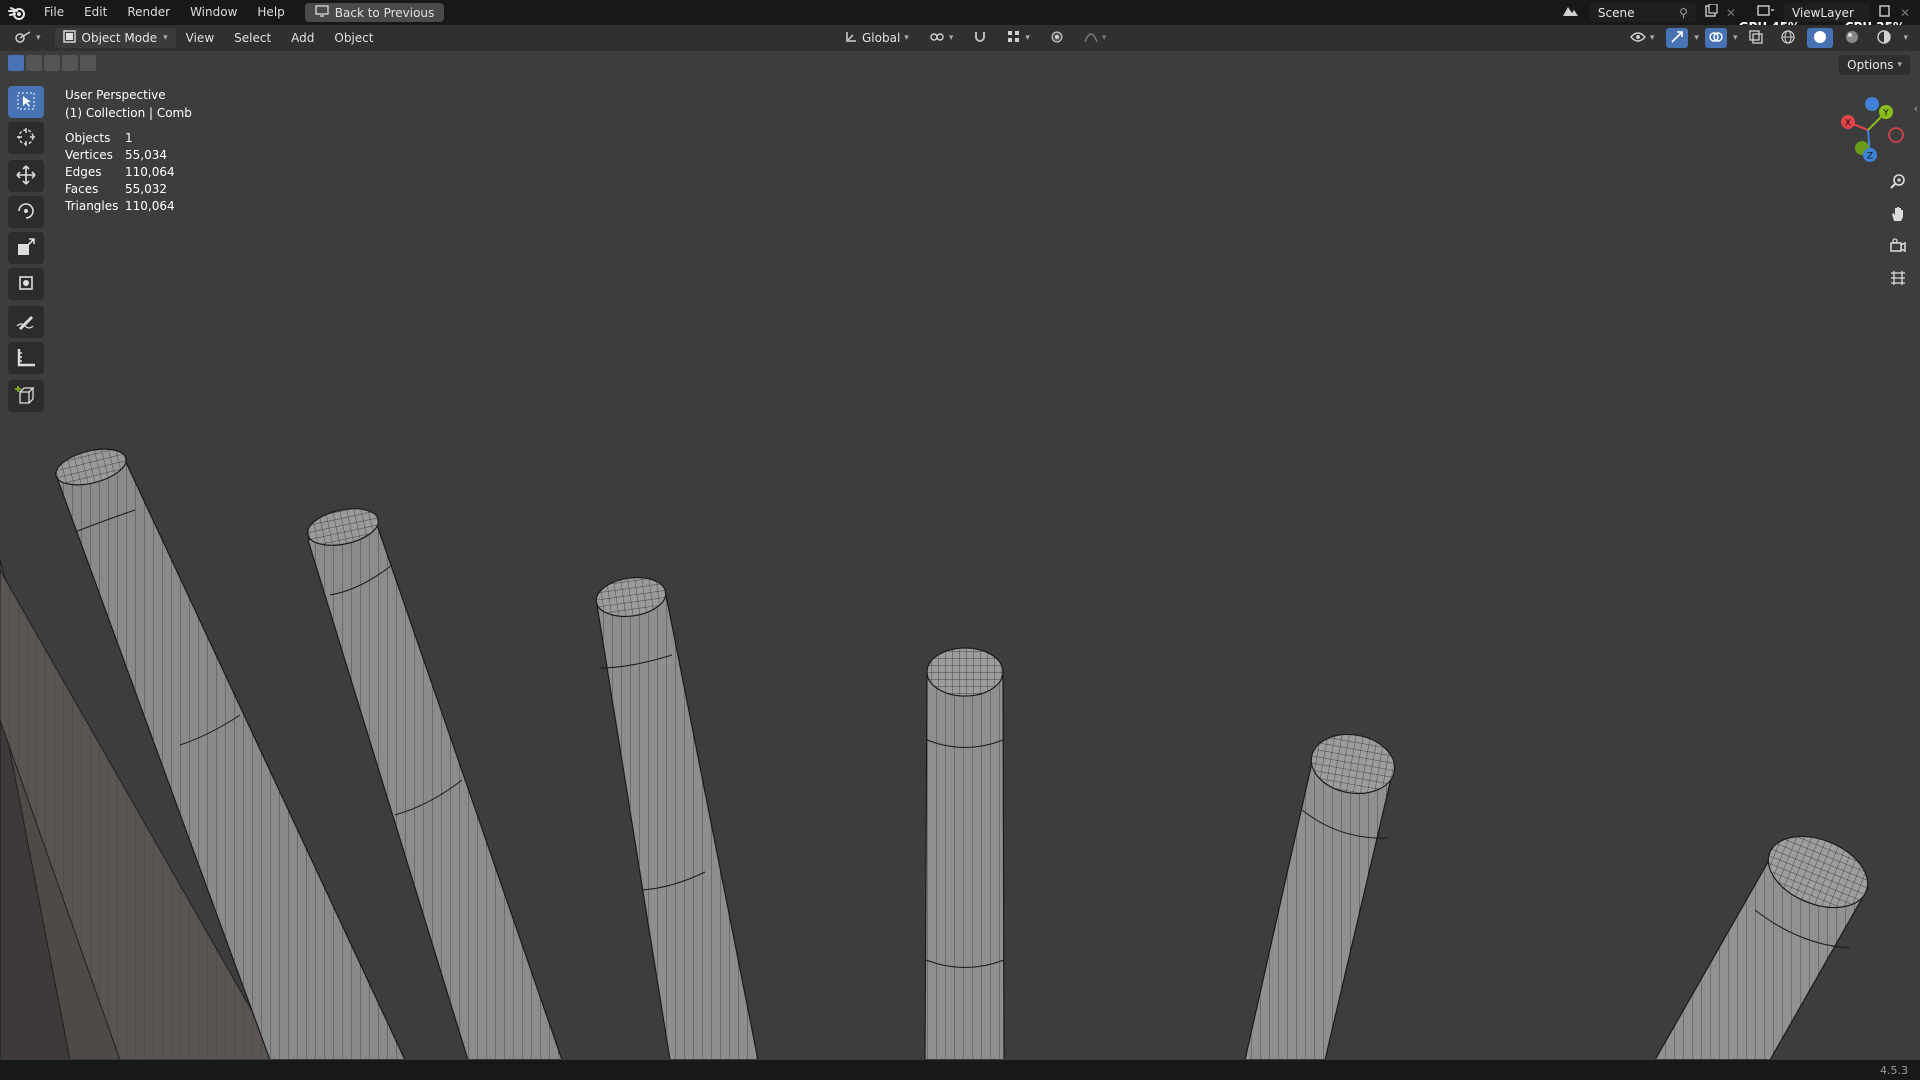  I want to click on stat-value: 55,034, so click(146, 155).